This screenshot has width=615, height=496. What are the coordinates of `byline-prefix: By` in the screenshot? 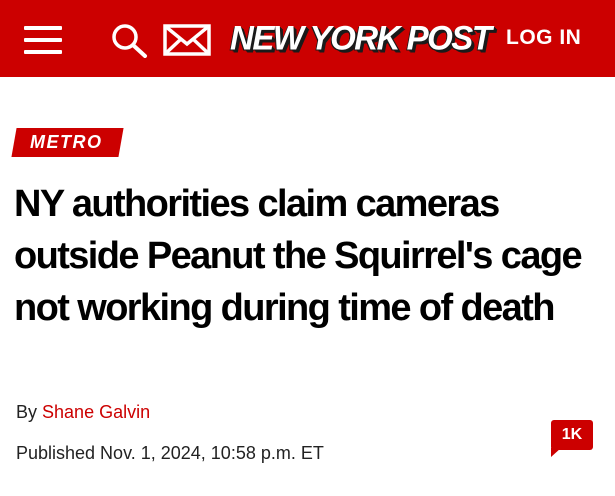 It's located at (27, 412).